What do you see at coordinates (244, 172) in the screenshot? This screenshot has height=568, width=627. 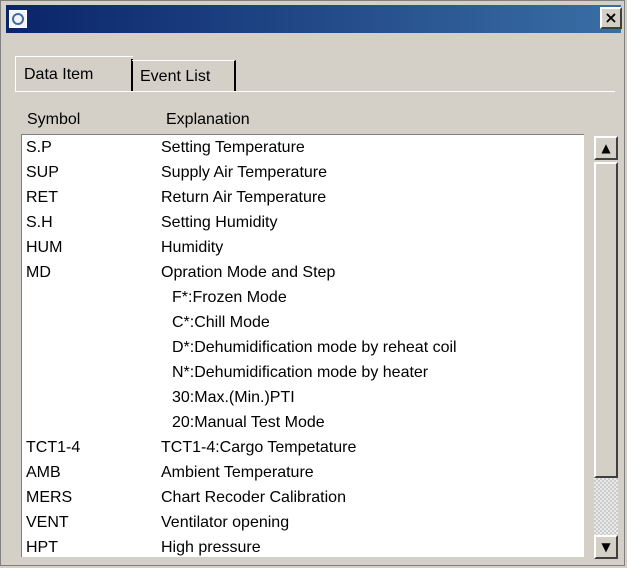 I see `item-explanation: Supply Air Temperature` at bounding box center [244, 172].